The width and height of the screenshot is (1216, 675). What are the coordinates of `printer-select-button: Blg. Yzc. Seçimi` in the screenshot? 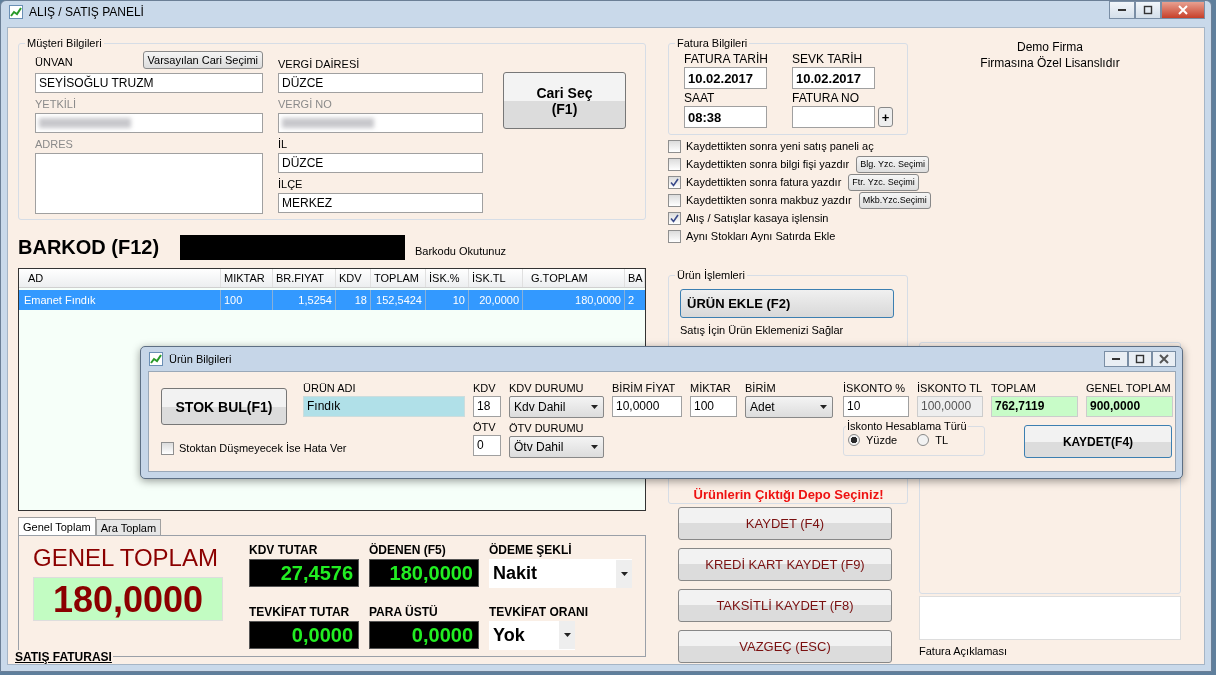 It's located at (893, 164).